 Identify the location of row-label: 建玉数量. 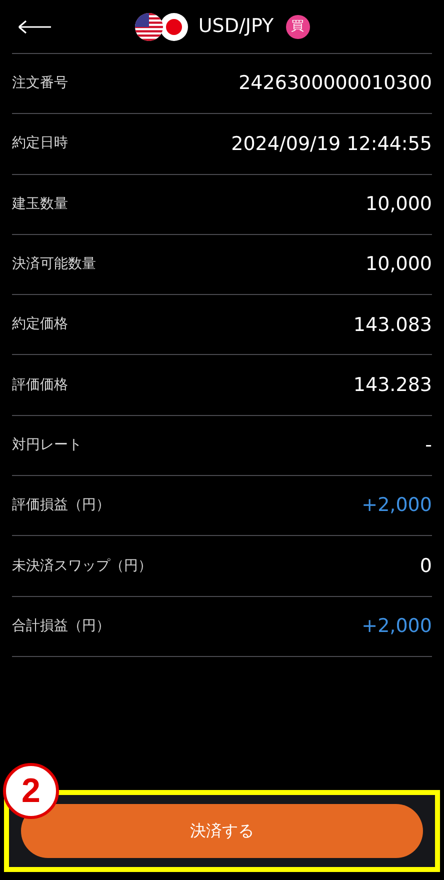
(40, 204).